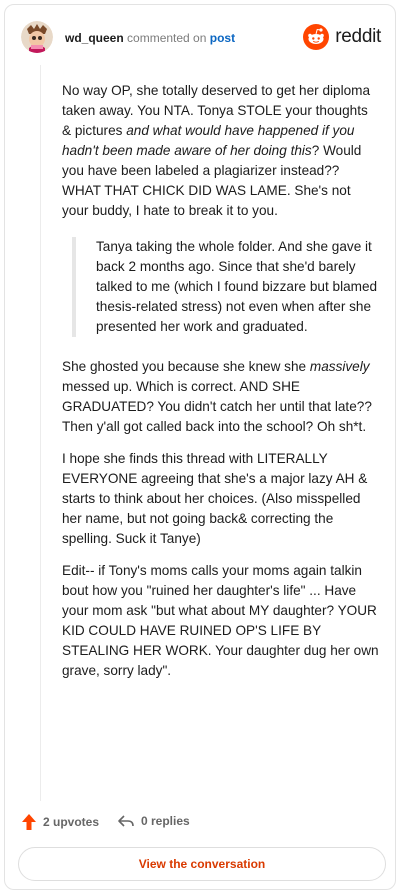 Image resolution: width=400 pixels, height=894 pixels. What do you see at coordinates (186, 366) in the screenshot?
I see `paragraph-text: She ghosted you because she knew she` at bounding box center [186, 366].